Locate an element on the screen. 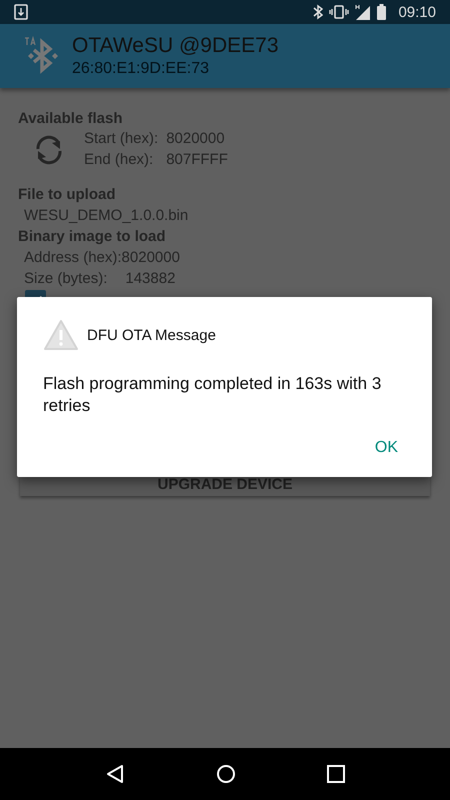  vibrate-icon is located at coordinates (339, 12).